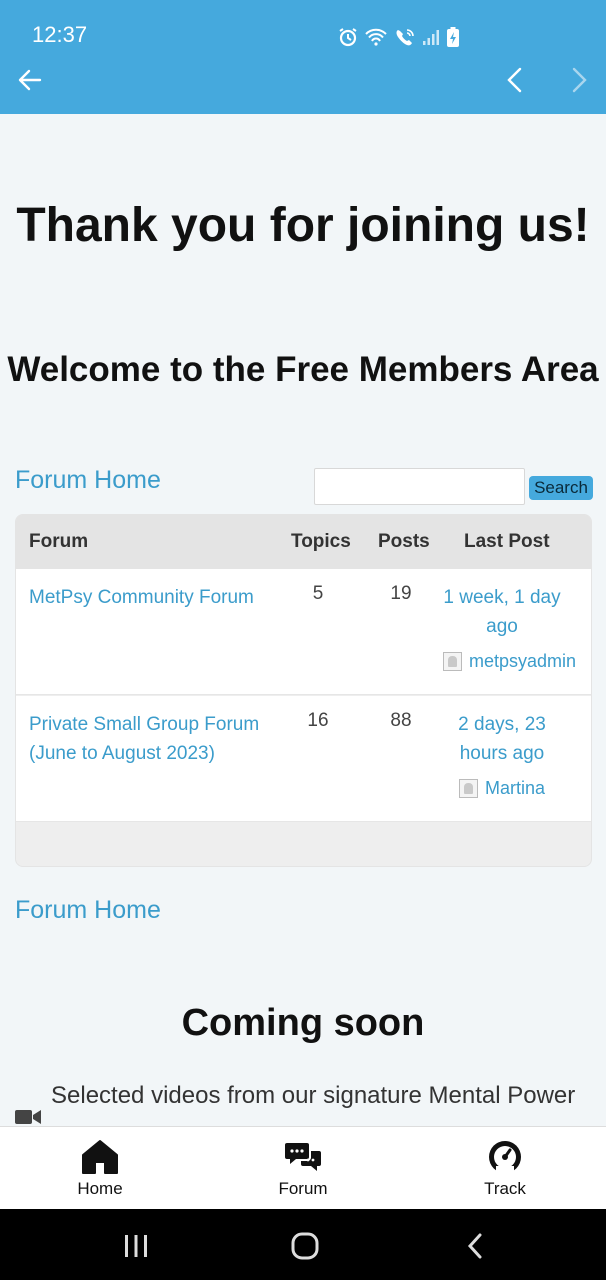 Image resolution: width=606 pixels, height=1280 pixels. Describe the element at coordinates (505, 1157) in the screenshot. I see `speedometer-icon` at that location.